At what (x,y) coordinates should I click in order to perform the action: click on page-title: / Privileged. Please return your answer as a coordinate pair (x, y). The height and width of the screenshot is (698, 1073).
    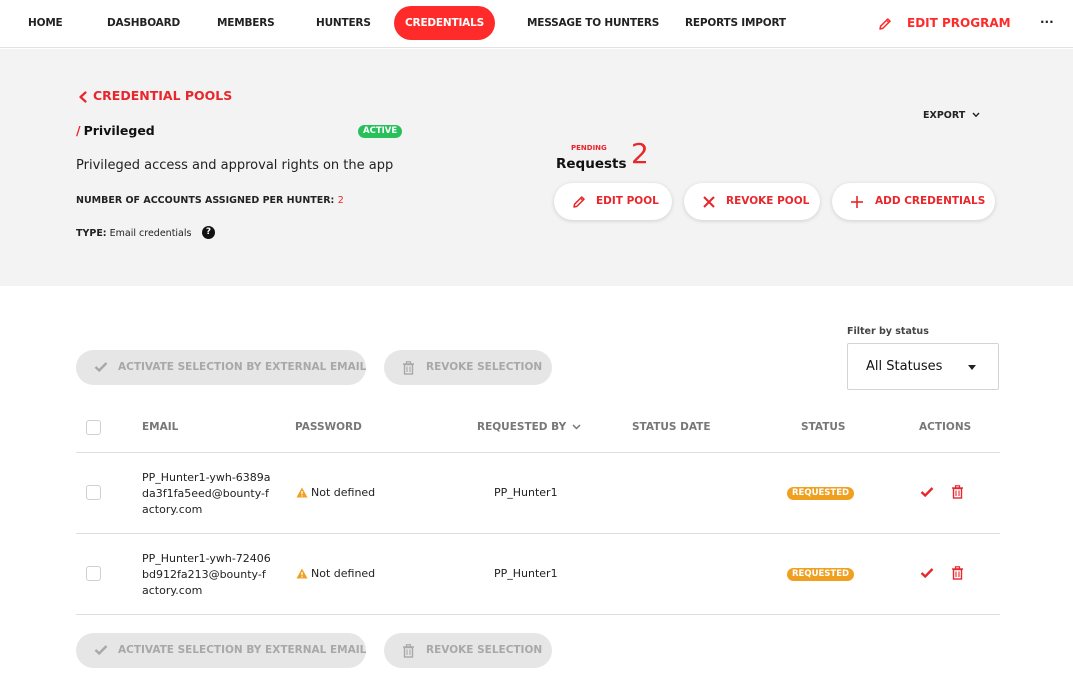
    Looking at the image, I should click on (115, 130).